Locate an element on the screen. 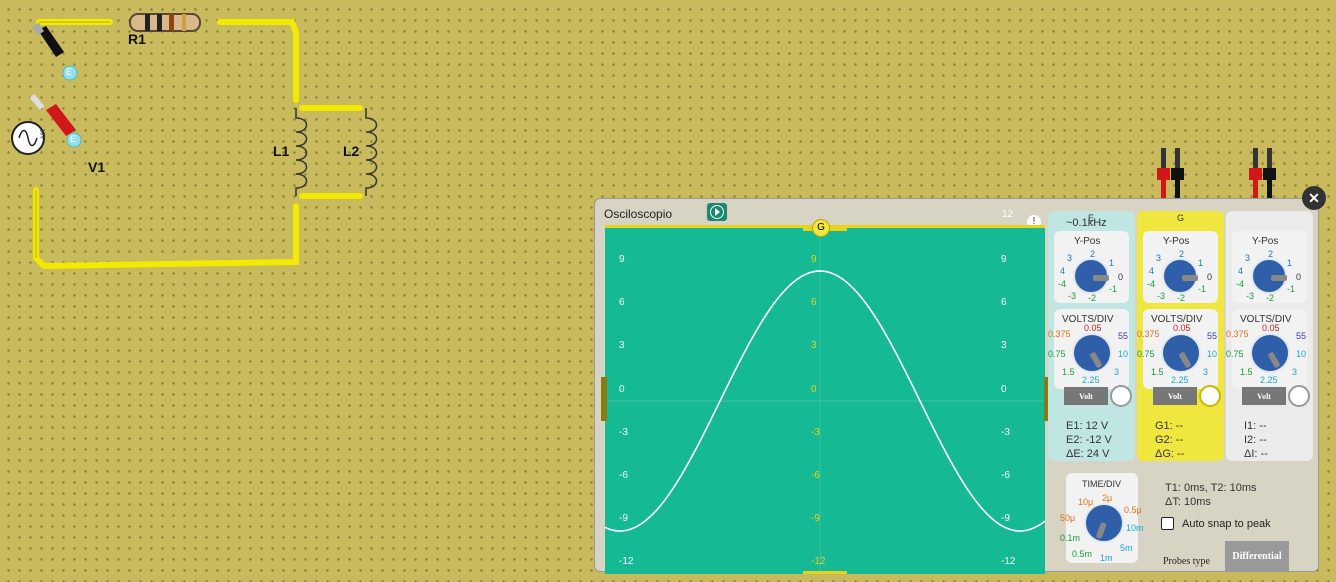 This screenshot has height=582, width=1336. auto-snap-checkbox is located at coordinates (1167, 523).